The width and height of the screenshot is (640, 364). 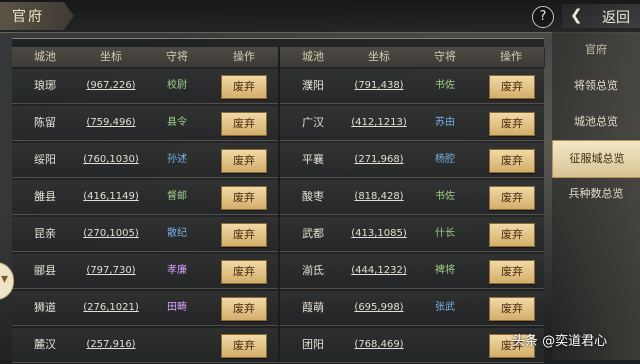 I want to click on city-coordinate-link: (276,1021), so click(x=111, y=308).